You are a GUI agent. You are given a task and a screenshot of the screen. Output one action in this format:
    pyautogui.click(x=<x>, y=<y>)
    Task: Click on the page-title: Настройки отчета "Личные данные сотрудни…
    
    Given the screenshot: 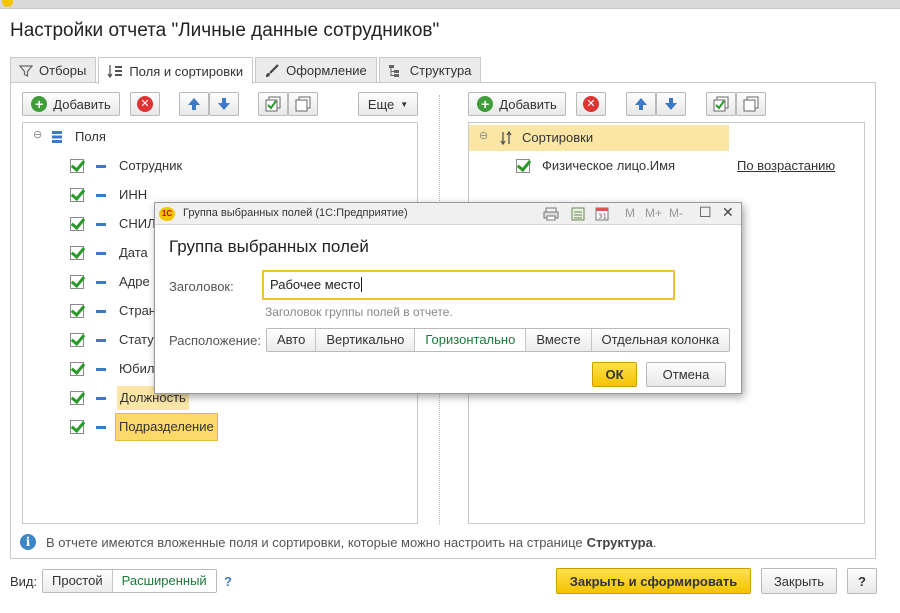 What is the action you would take?
    pyautogui.click(x=225, y=30)
    